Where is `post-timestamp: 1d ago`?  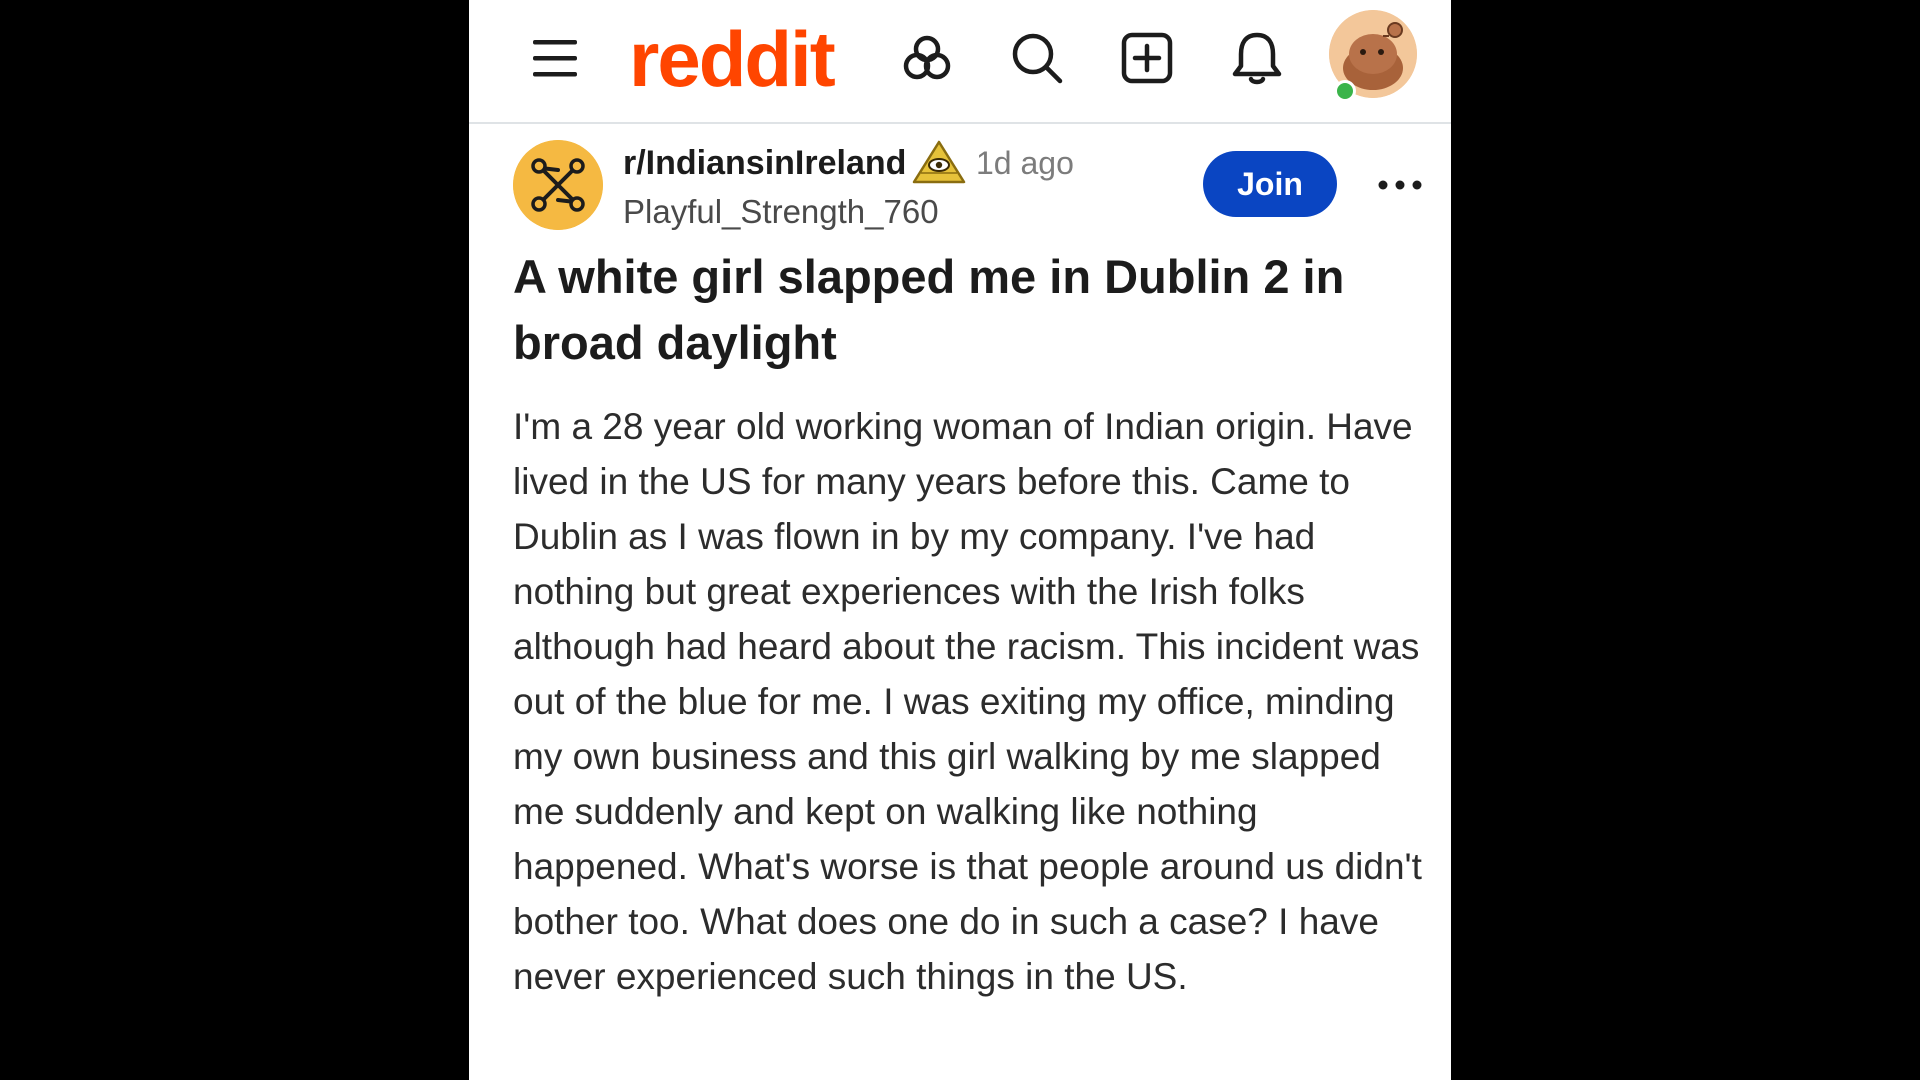 post-timestamp: 1d ago is located at coordinates (1025, 163).